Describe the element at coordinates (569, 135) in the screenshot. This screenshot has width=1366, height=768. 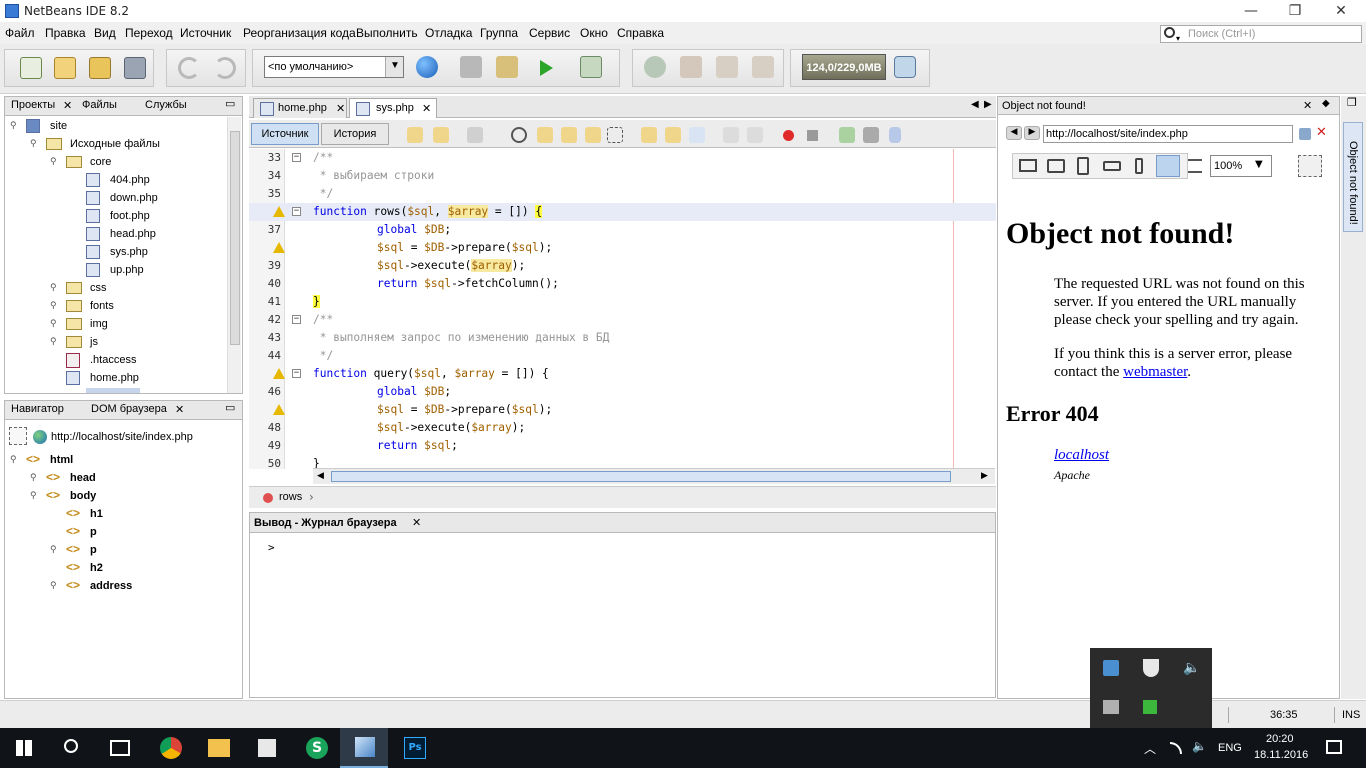
I see `find-next-icon` at that location.